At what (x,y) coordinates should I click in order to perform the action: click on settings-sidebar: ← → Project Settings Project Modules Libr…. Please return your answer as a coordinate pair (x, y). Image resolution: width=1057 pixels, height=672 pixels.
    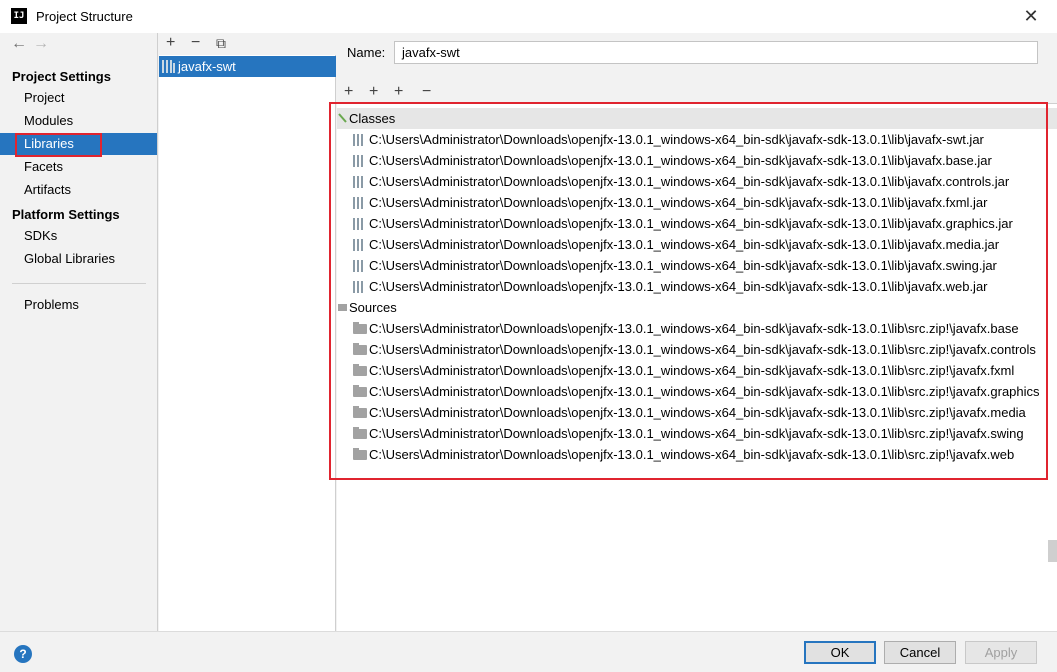
    Looking at the image, I should click on (79, 332).